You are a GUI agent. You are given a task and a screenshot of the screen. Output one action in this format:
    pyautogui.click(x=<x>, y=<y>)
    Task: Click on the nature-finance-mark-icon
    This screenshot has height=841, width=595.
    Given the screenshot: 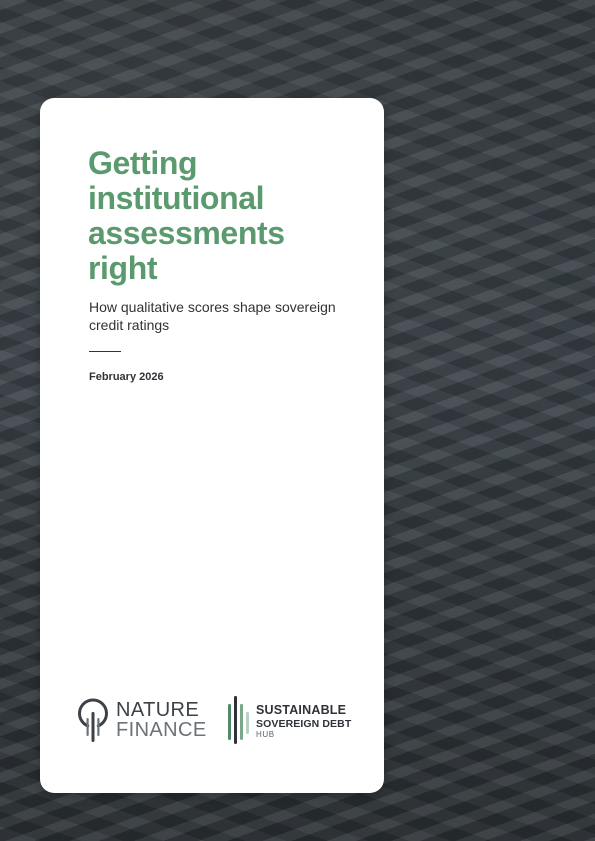 What is the action you would take?
    pyautogui.click(x=93, y=720)
    